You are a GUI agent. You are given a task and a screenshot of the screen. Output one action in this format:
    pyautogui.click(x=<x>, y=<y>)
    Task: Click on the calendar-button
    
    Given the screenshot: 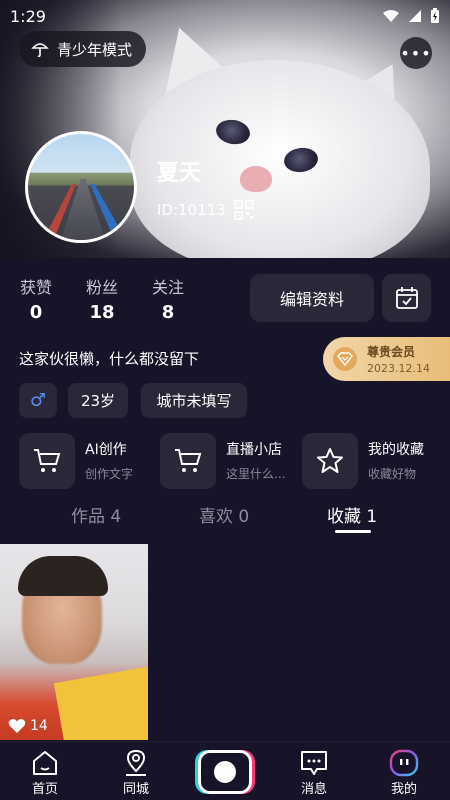 What is the action you would take?
    pyautogui.click(x=406, y=298)
    